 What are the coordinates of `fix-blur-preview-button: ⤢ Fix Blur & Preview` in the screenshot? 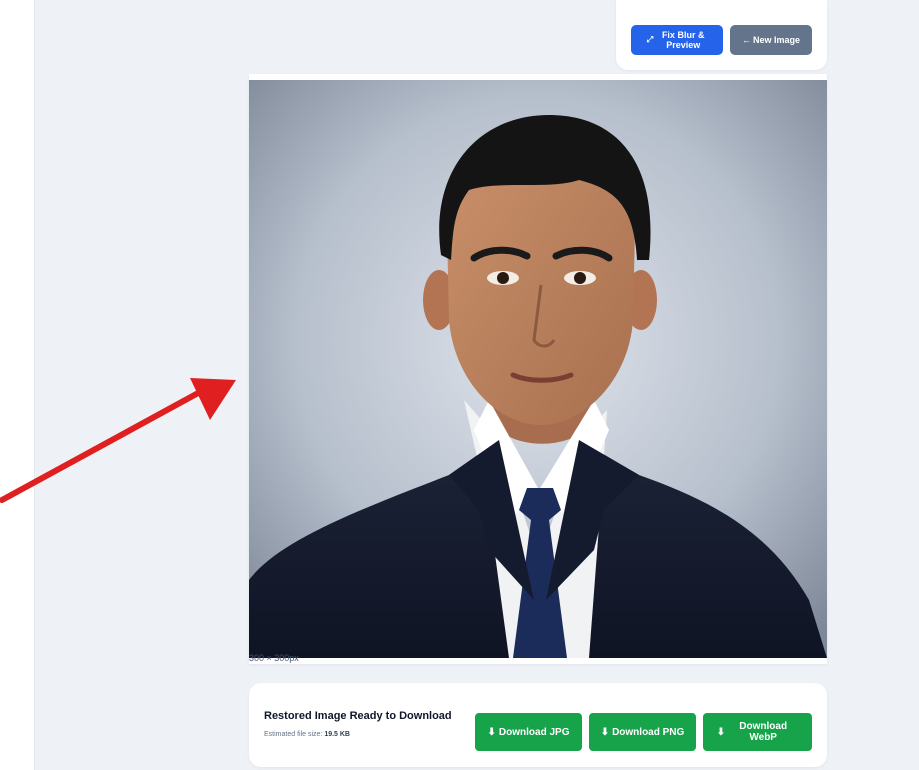 It's located at (677, 40).